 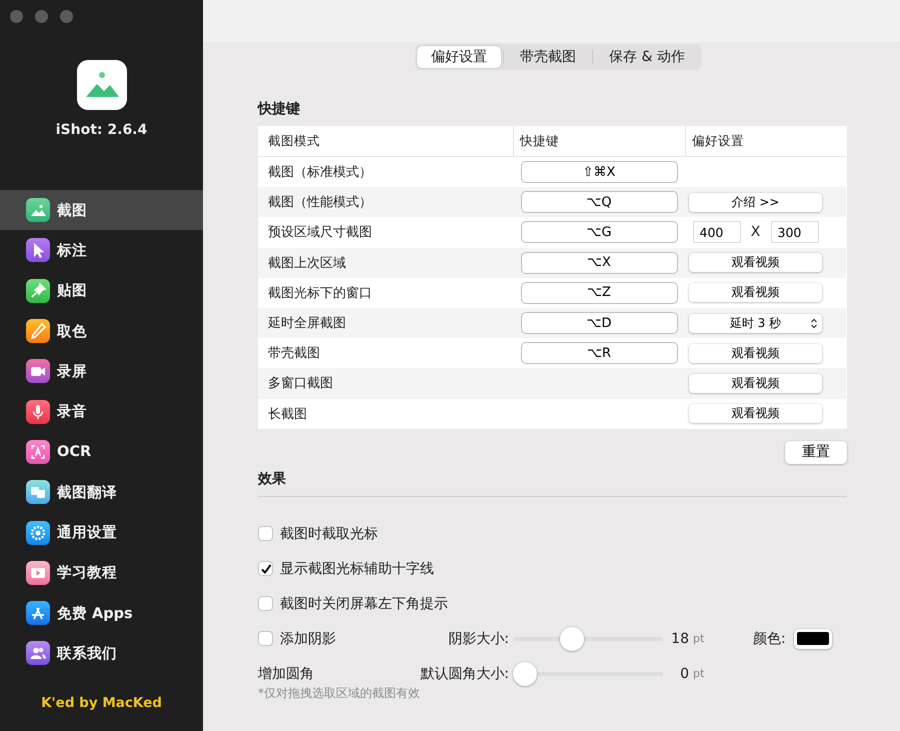 What do you see at coordinates (647, 57) in the screenshot?
I see `tab: 保存 & 动作` at bounding box center [647, 57].